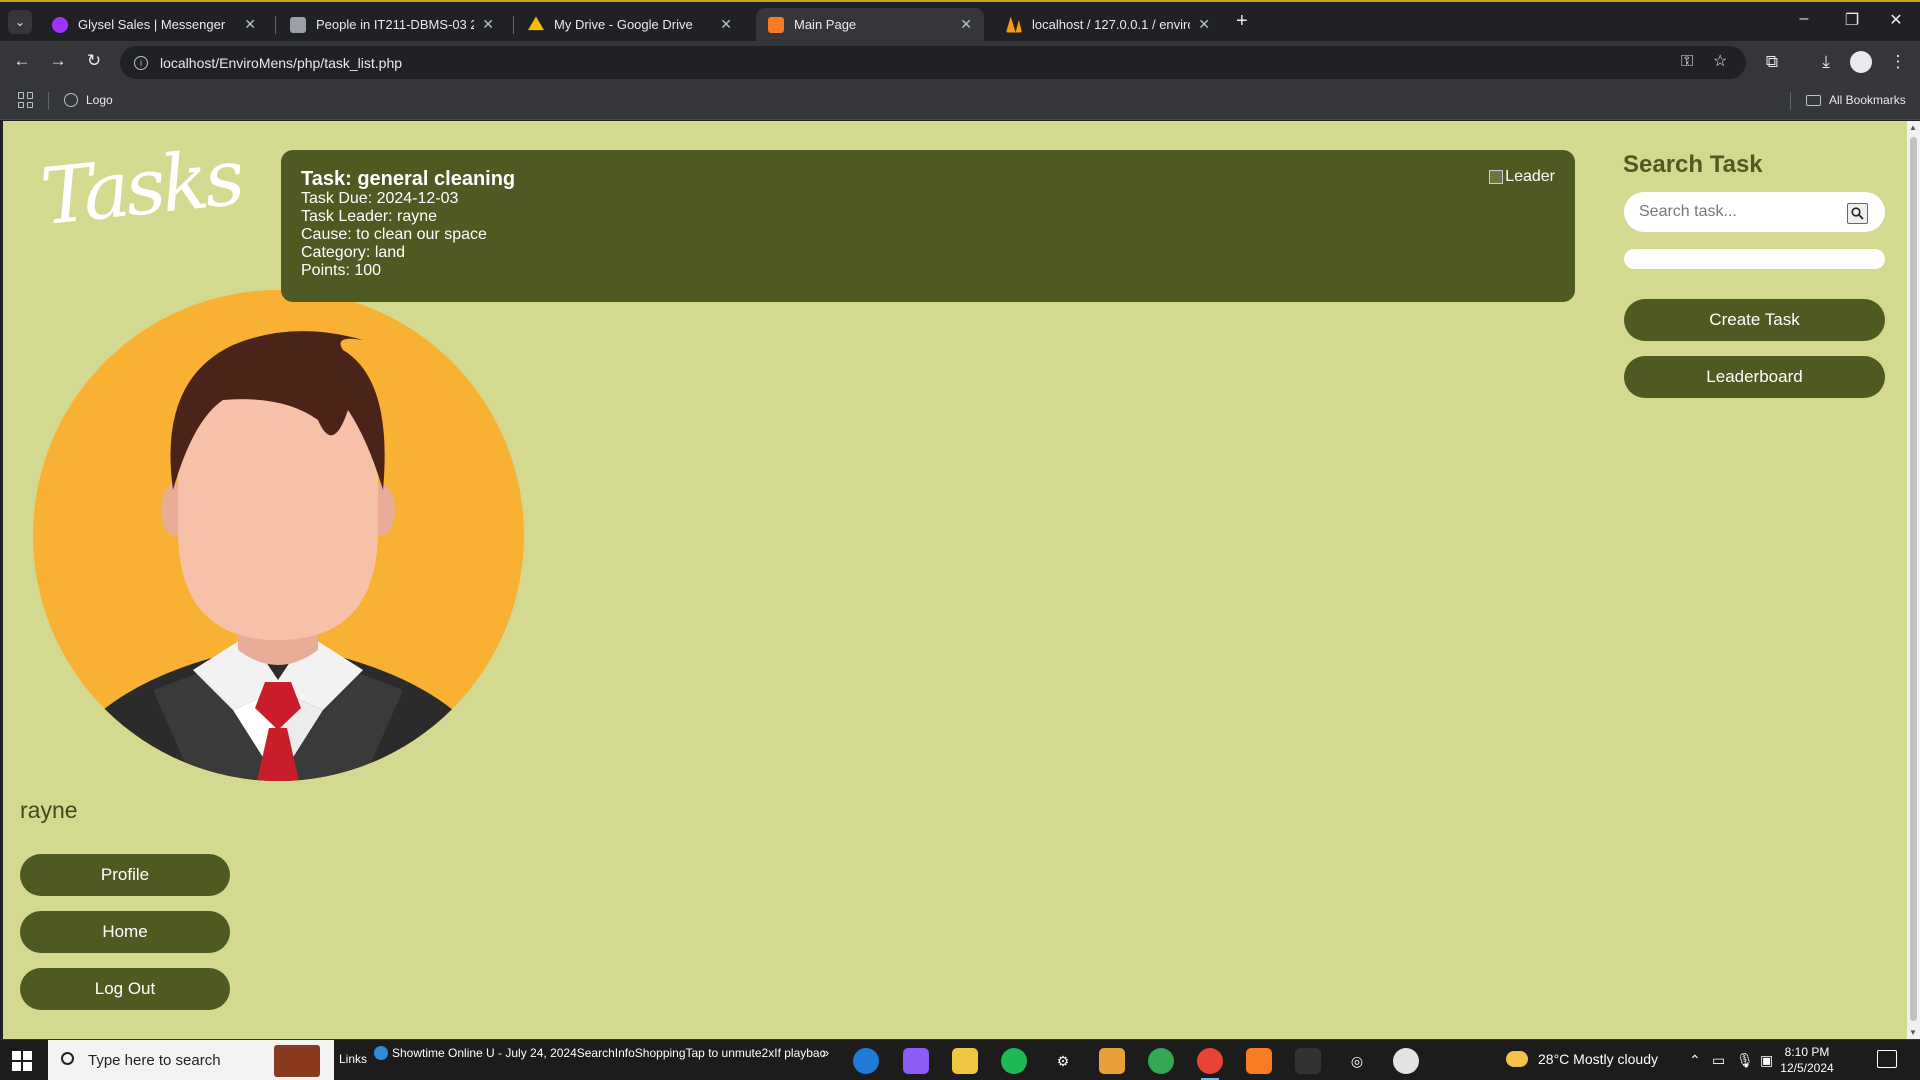 This screenshot has height=1080, width=1920. What do you see at coordinates (353, 1059) in the screenshot?
I see `links-toolbar: Links` at bounding box center [353, 1059].